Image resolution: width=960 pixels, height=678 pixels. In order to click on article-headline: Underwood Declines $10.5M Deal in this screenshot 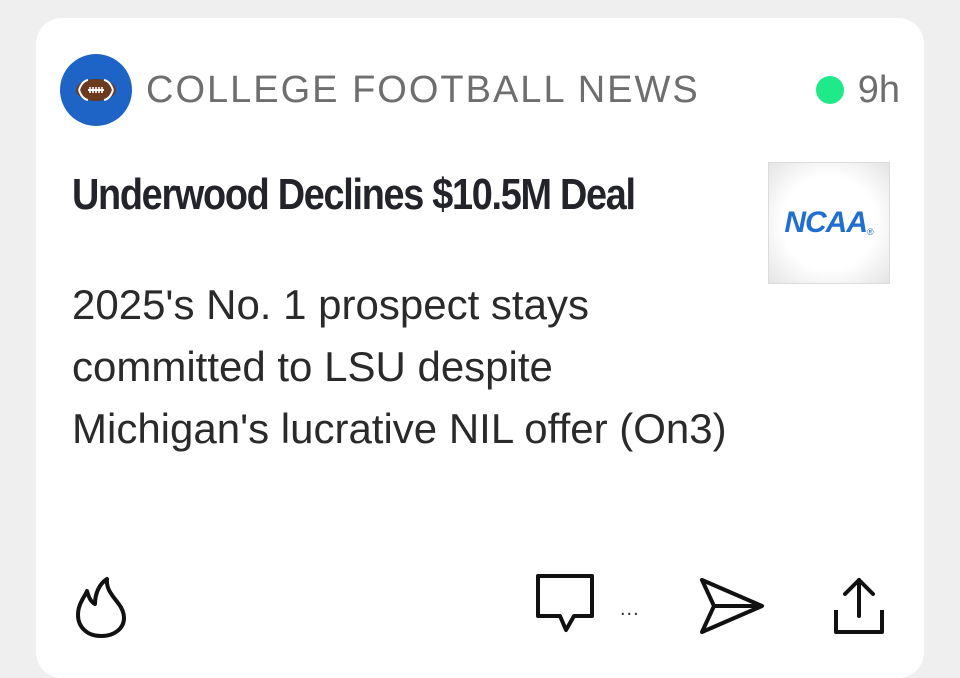, I will do `click(368, 195)`.